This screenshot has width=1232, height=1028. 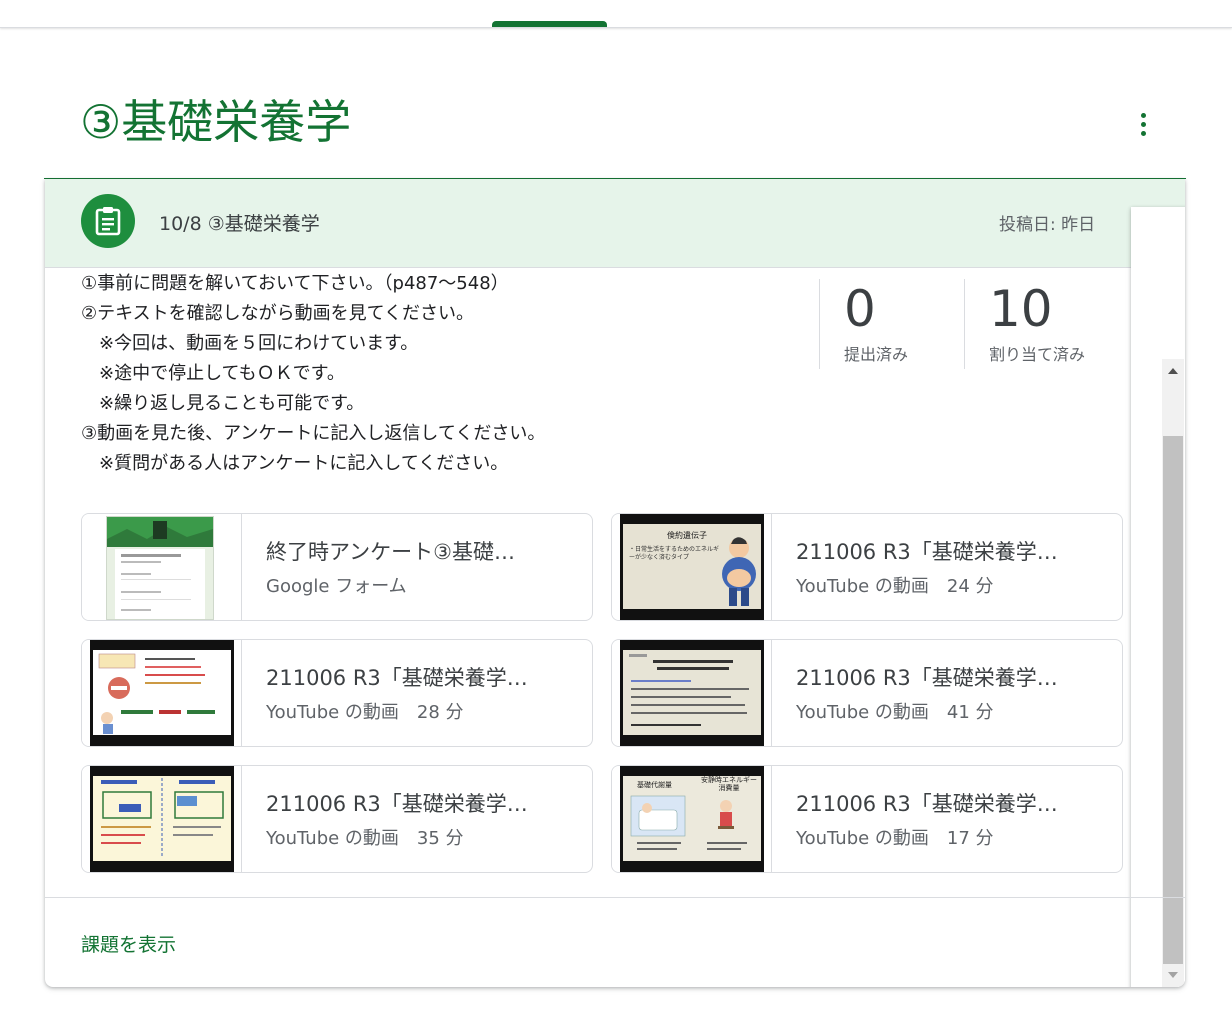 What do you see at coordinates (278, 313) in the screenshot?
I see `instruction-line: ②テキストを確認しながら動画を見てください。` at bounding box center [278, 313].